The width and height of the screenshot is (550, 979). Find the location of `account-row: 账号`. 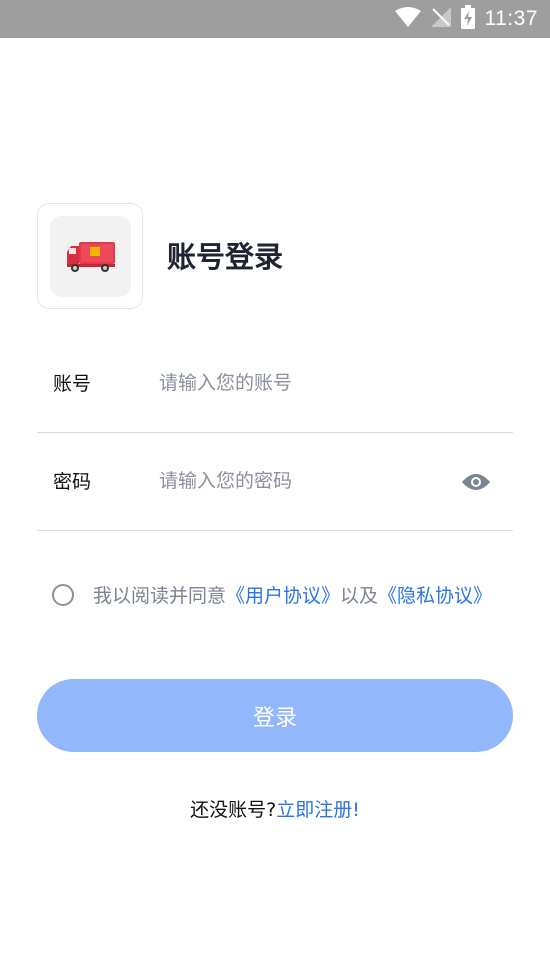

account-row: 账号 is located at coordinates (275, 384).